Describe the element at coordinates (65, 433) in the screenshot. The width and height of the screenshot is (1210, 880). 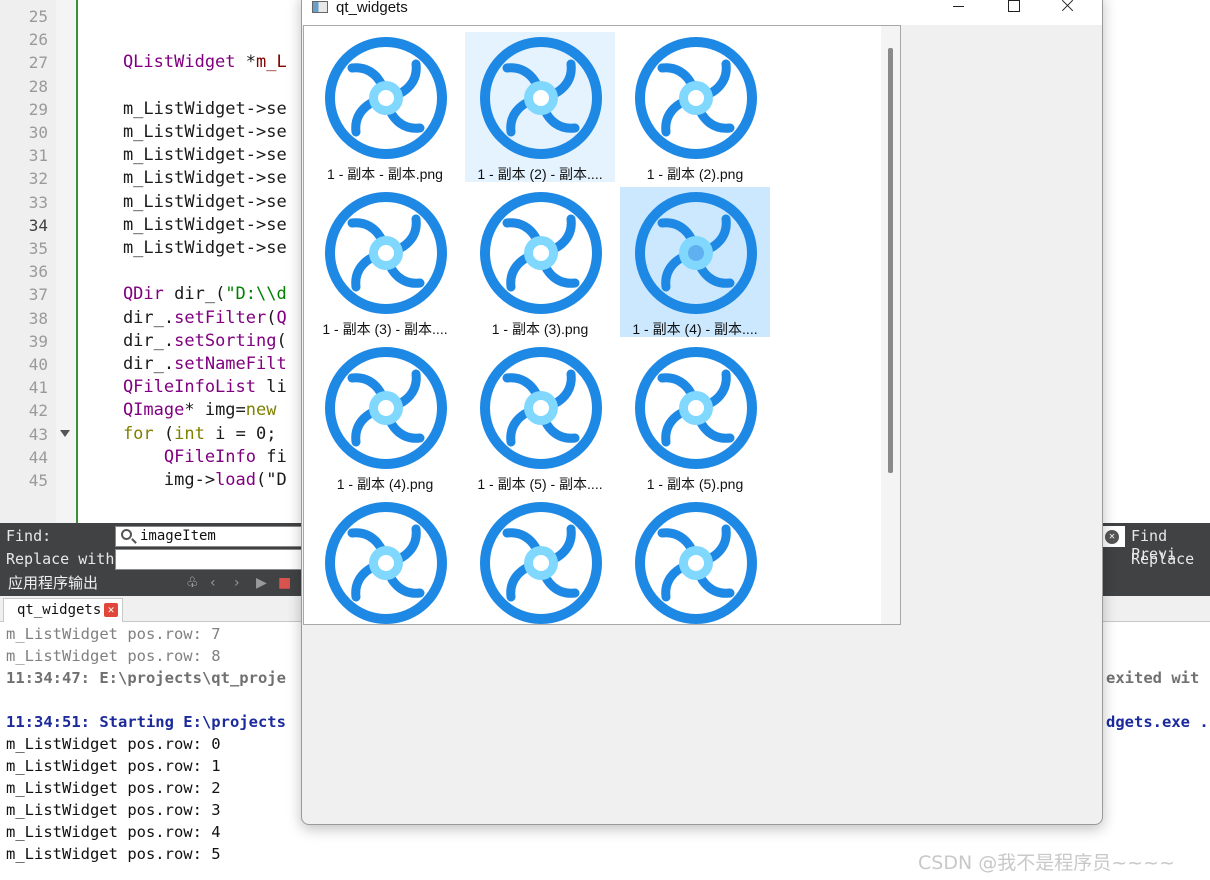
I see `fold-arrow-icon` at that location.